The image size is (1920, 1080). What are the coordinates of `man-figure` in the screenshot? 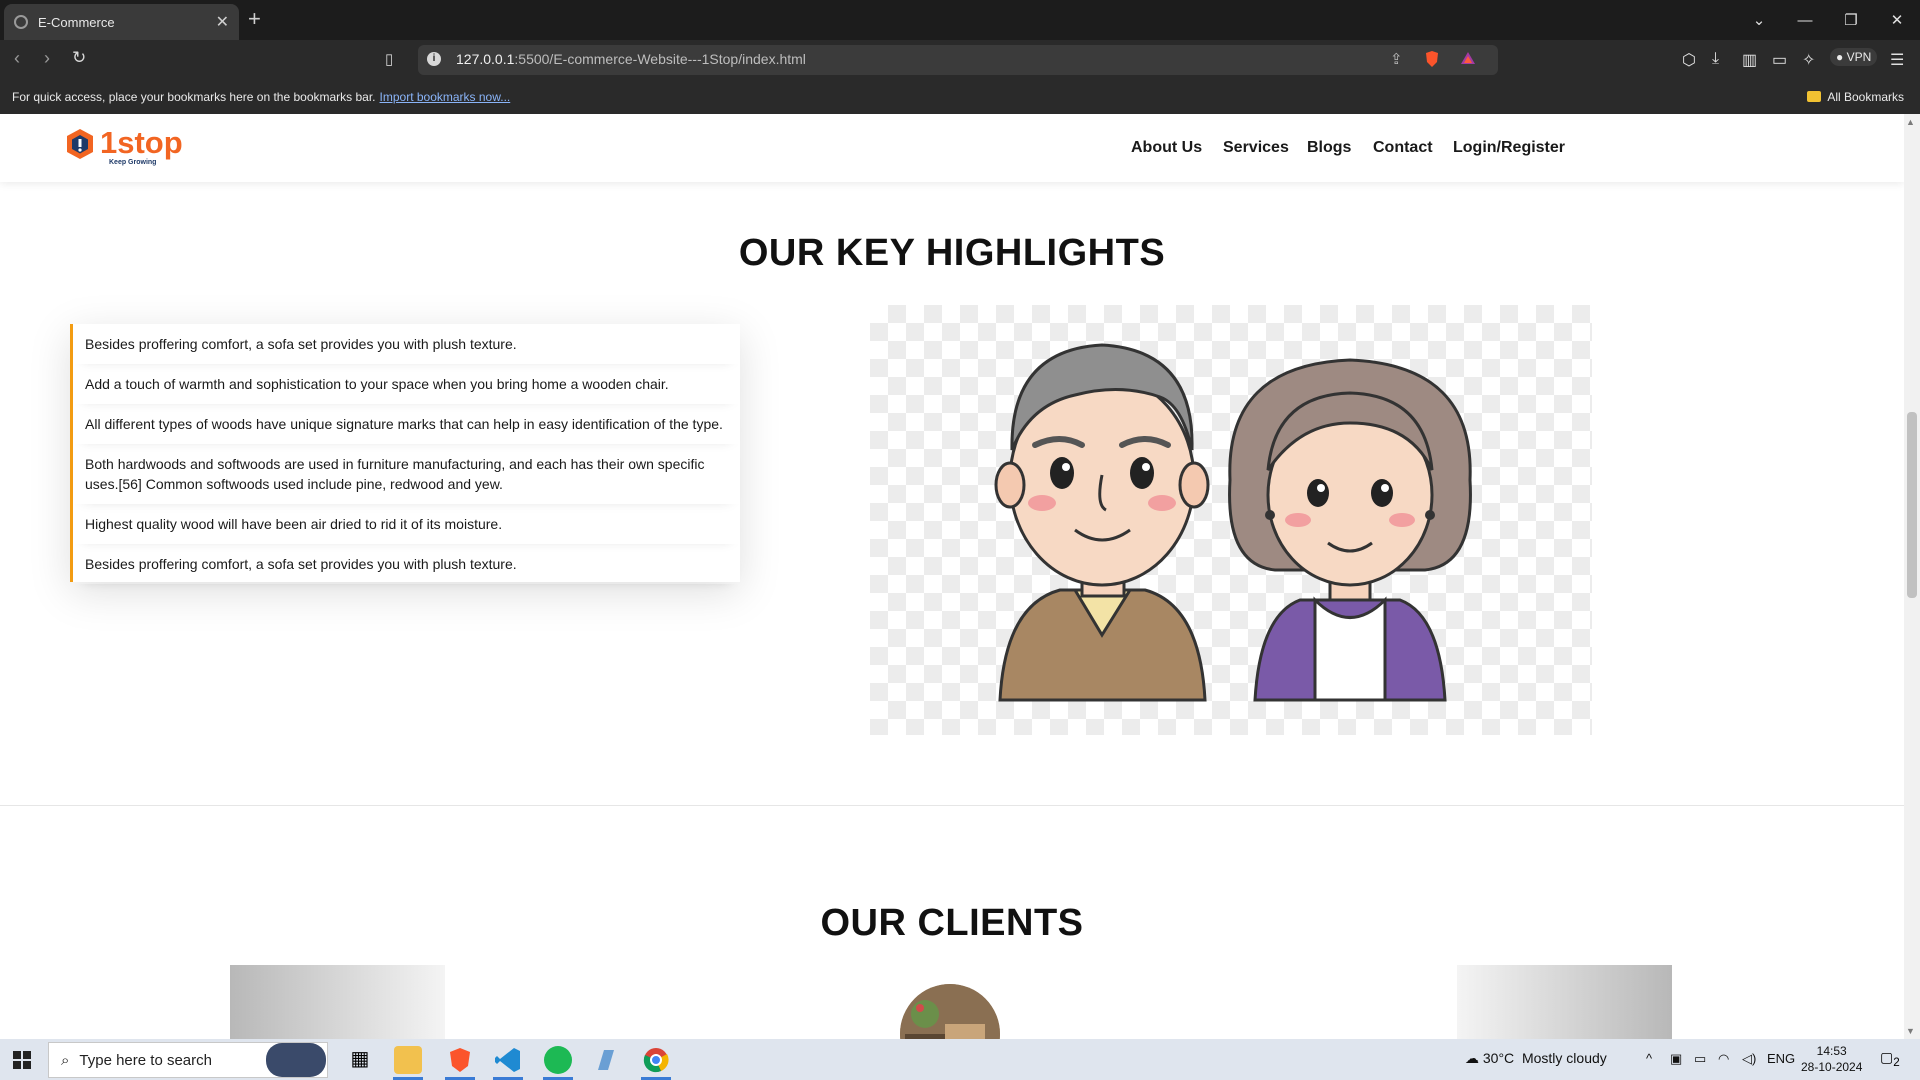 It's located at (1102, 522).